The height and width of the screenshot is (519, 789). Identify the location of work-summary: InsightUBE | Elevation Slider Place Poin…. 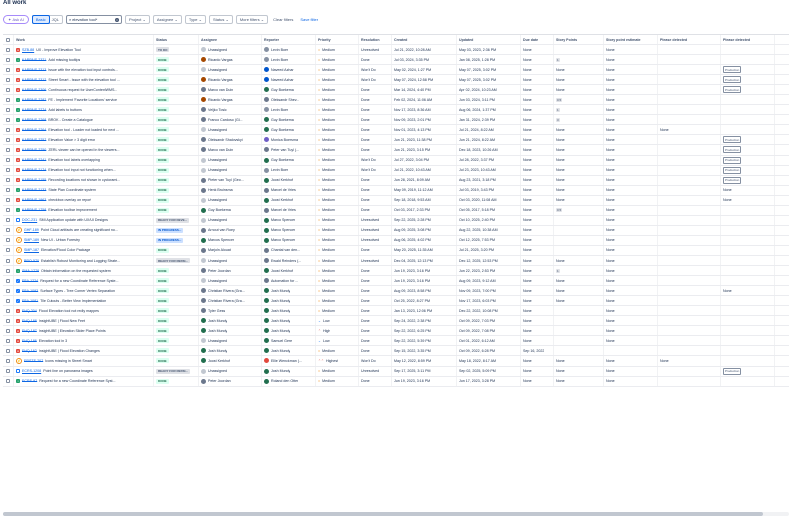
(72, 331).